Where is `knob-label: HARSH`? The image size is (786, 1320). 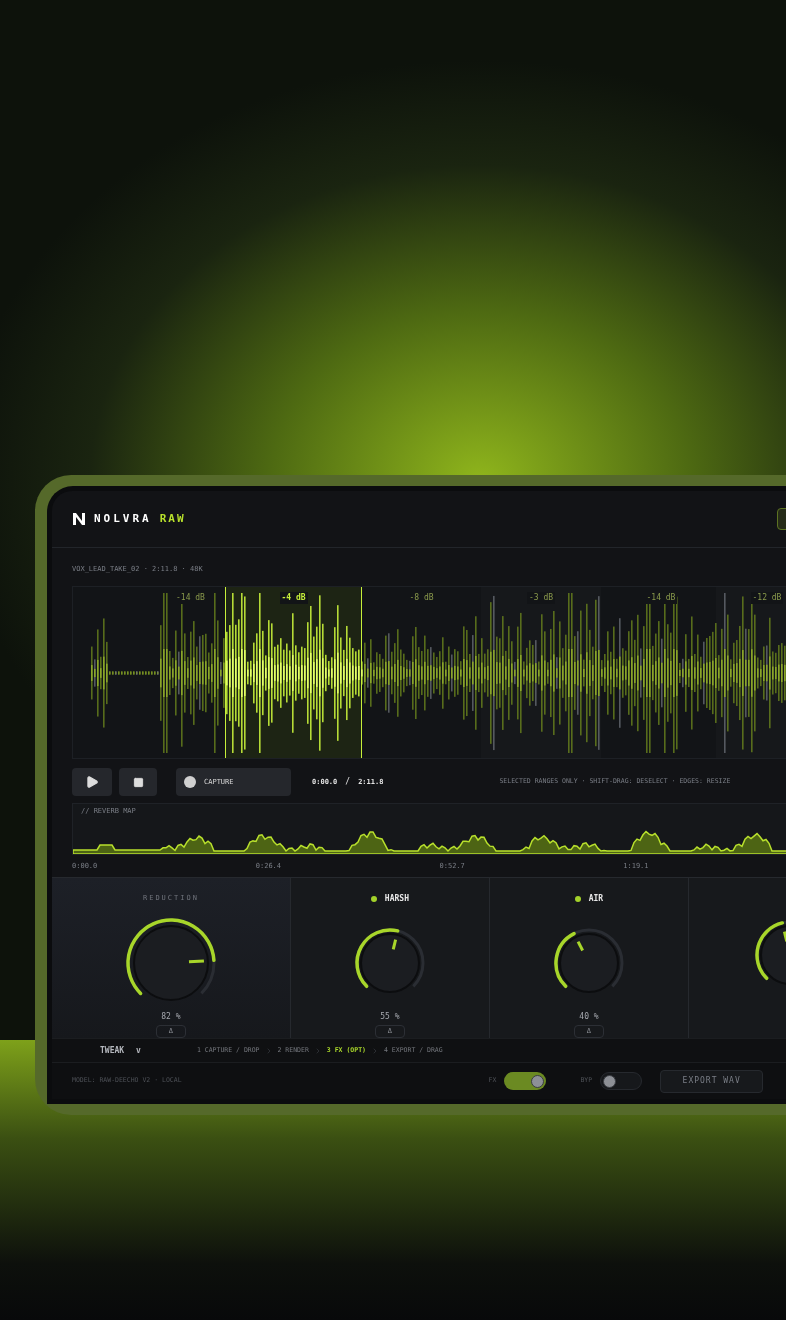
knob-label: HARSH is located at coordinates (396, 898).